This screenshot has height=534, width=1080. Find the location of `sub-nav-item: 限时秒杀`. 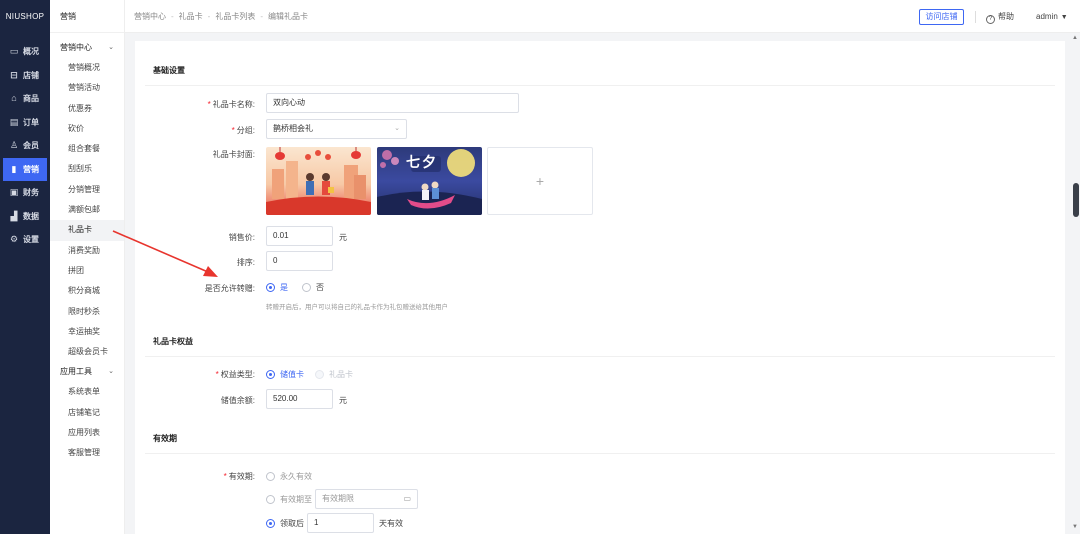

sub-nav-item: 限时秒杀 is located at coordinates (87, 312).